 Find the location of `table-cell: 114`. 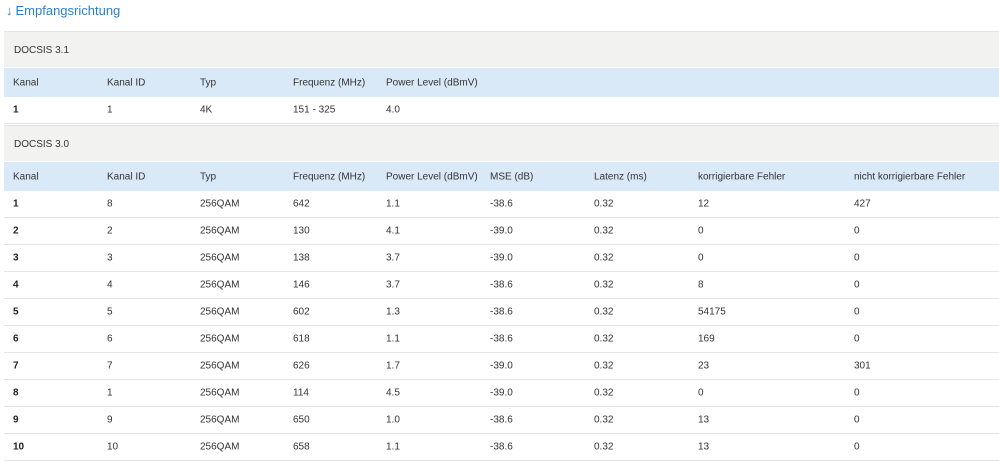

table-cell: 114 is located at coordinates (301, 393).